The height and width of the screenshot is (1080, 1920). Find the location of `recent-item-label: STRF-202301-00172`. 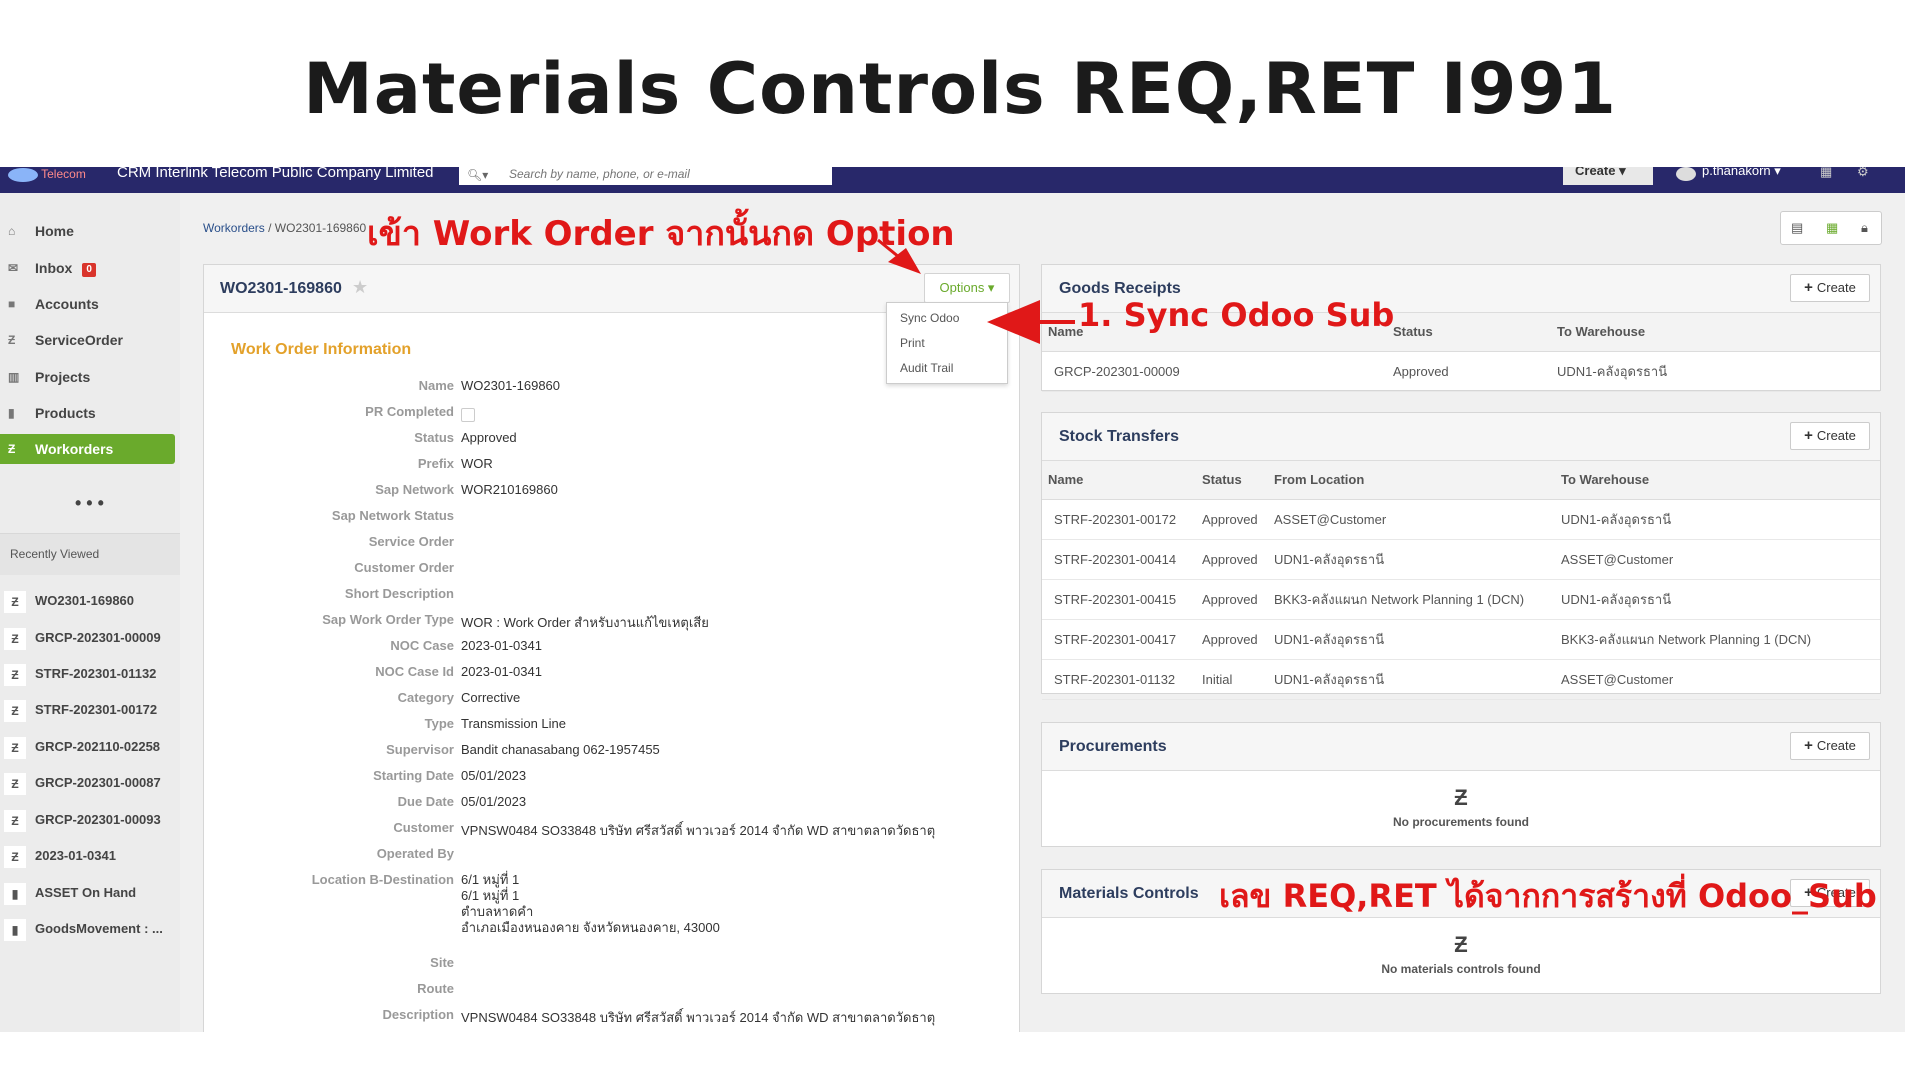

recent-item-label: STRF-202301-00172 is located at coordinates (96, 709).